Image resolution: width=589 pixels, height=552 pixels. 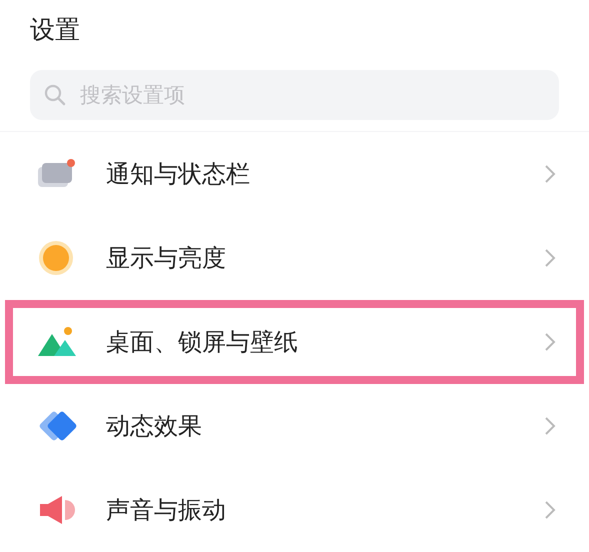 What do you see at coordinates (55, 30) in the screenshot?
I see `page-title: 设置` at bounding box center [55, 30].